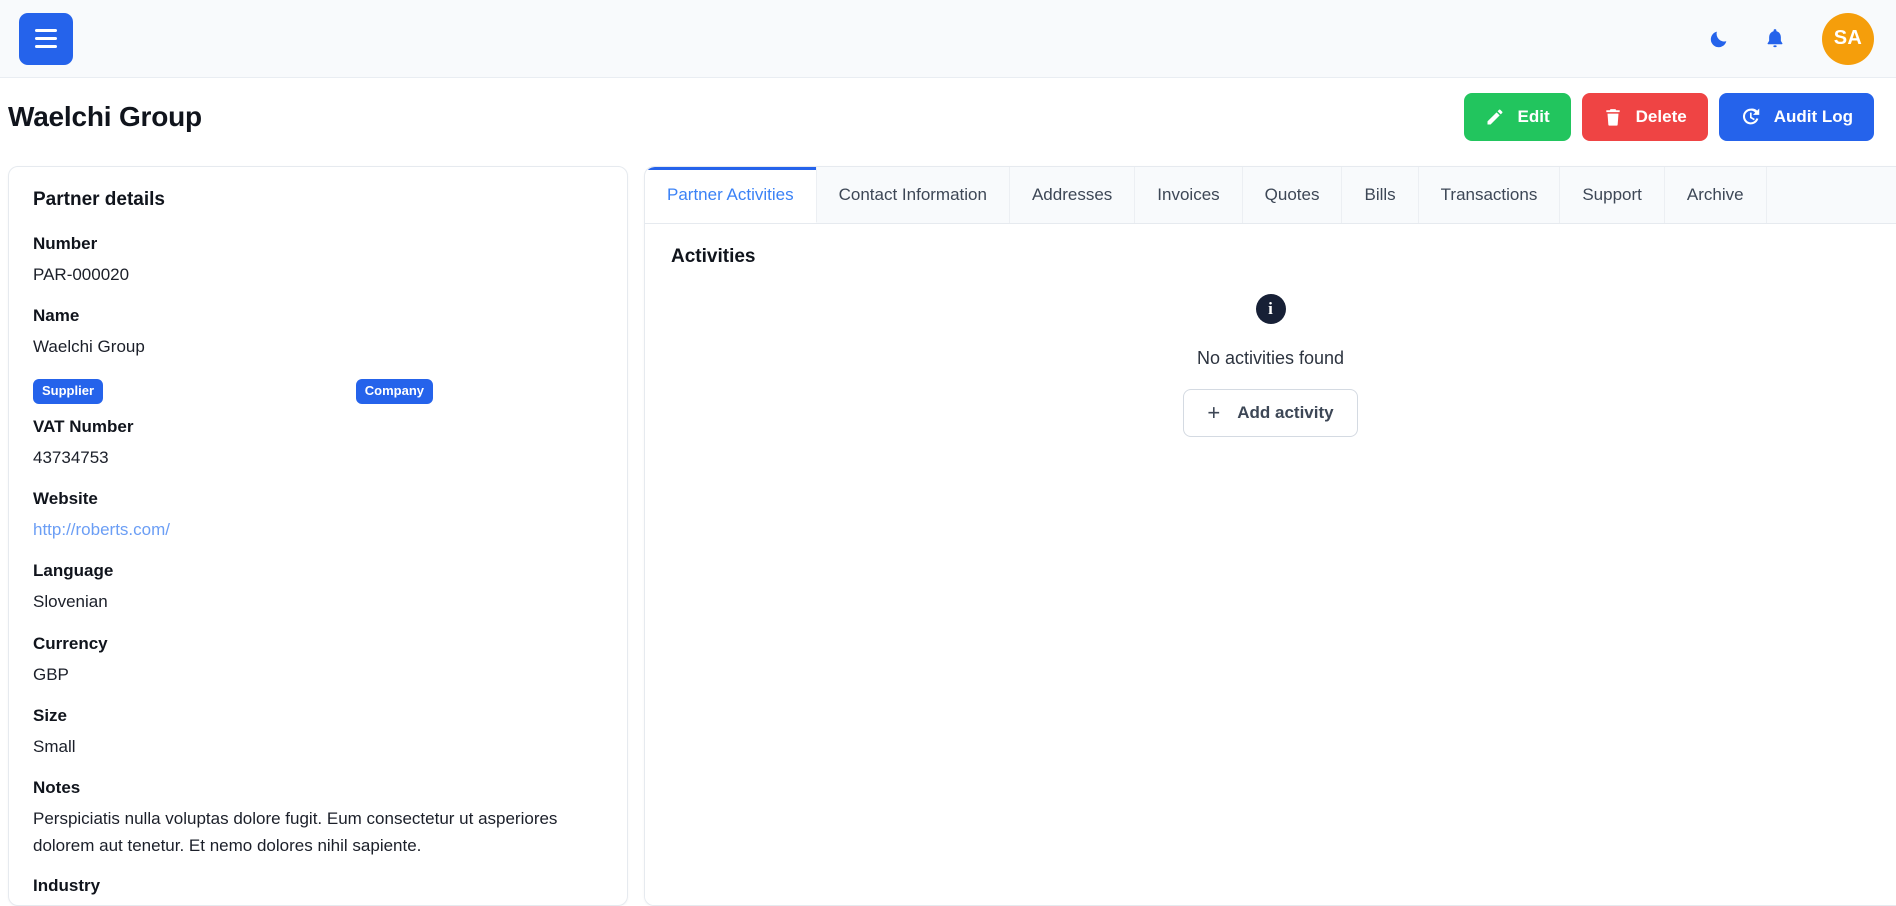 The width and height of the screenshot is (1896, 906). I want to click on edit-button: Edit, so click(1517, 116).